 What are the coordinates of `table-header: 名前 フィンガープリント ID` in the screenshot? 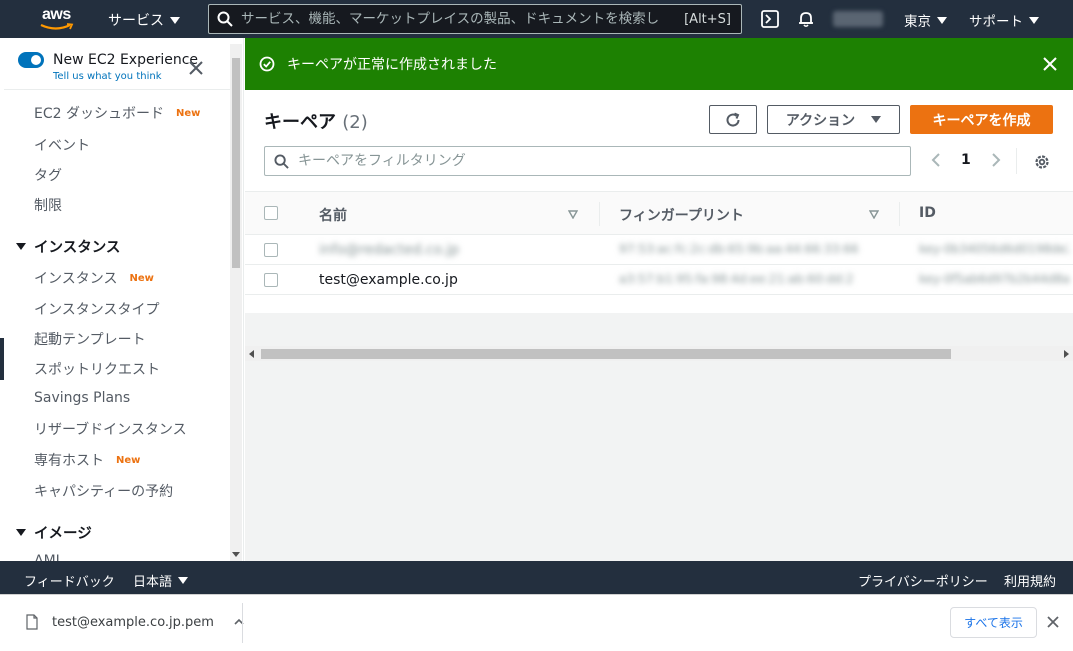 It's located at (659, 213).